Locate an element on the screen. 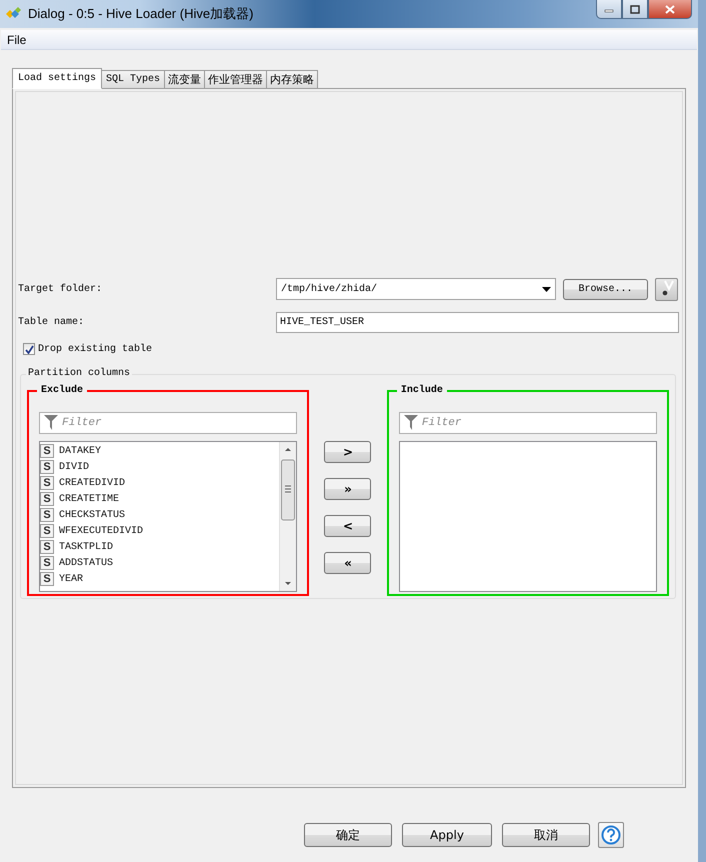 The width and height of the screenshot is (706, 862). tab: 内存策略 is located at coordinates (292, 79).